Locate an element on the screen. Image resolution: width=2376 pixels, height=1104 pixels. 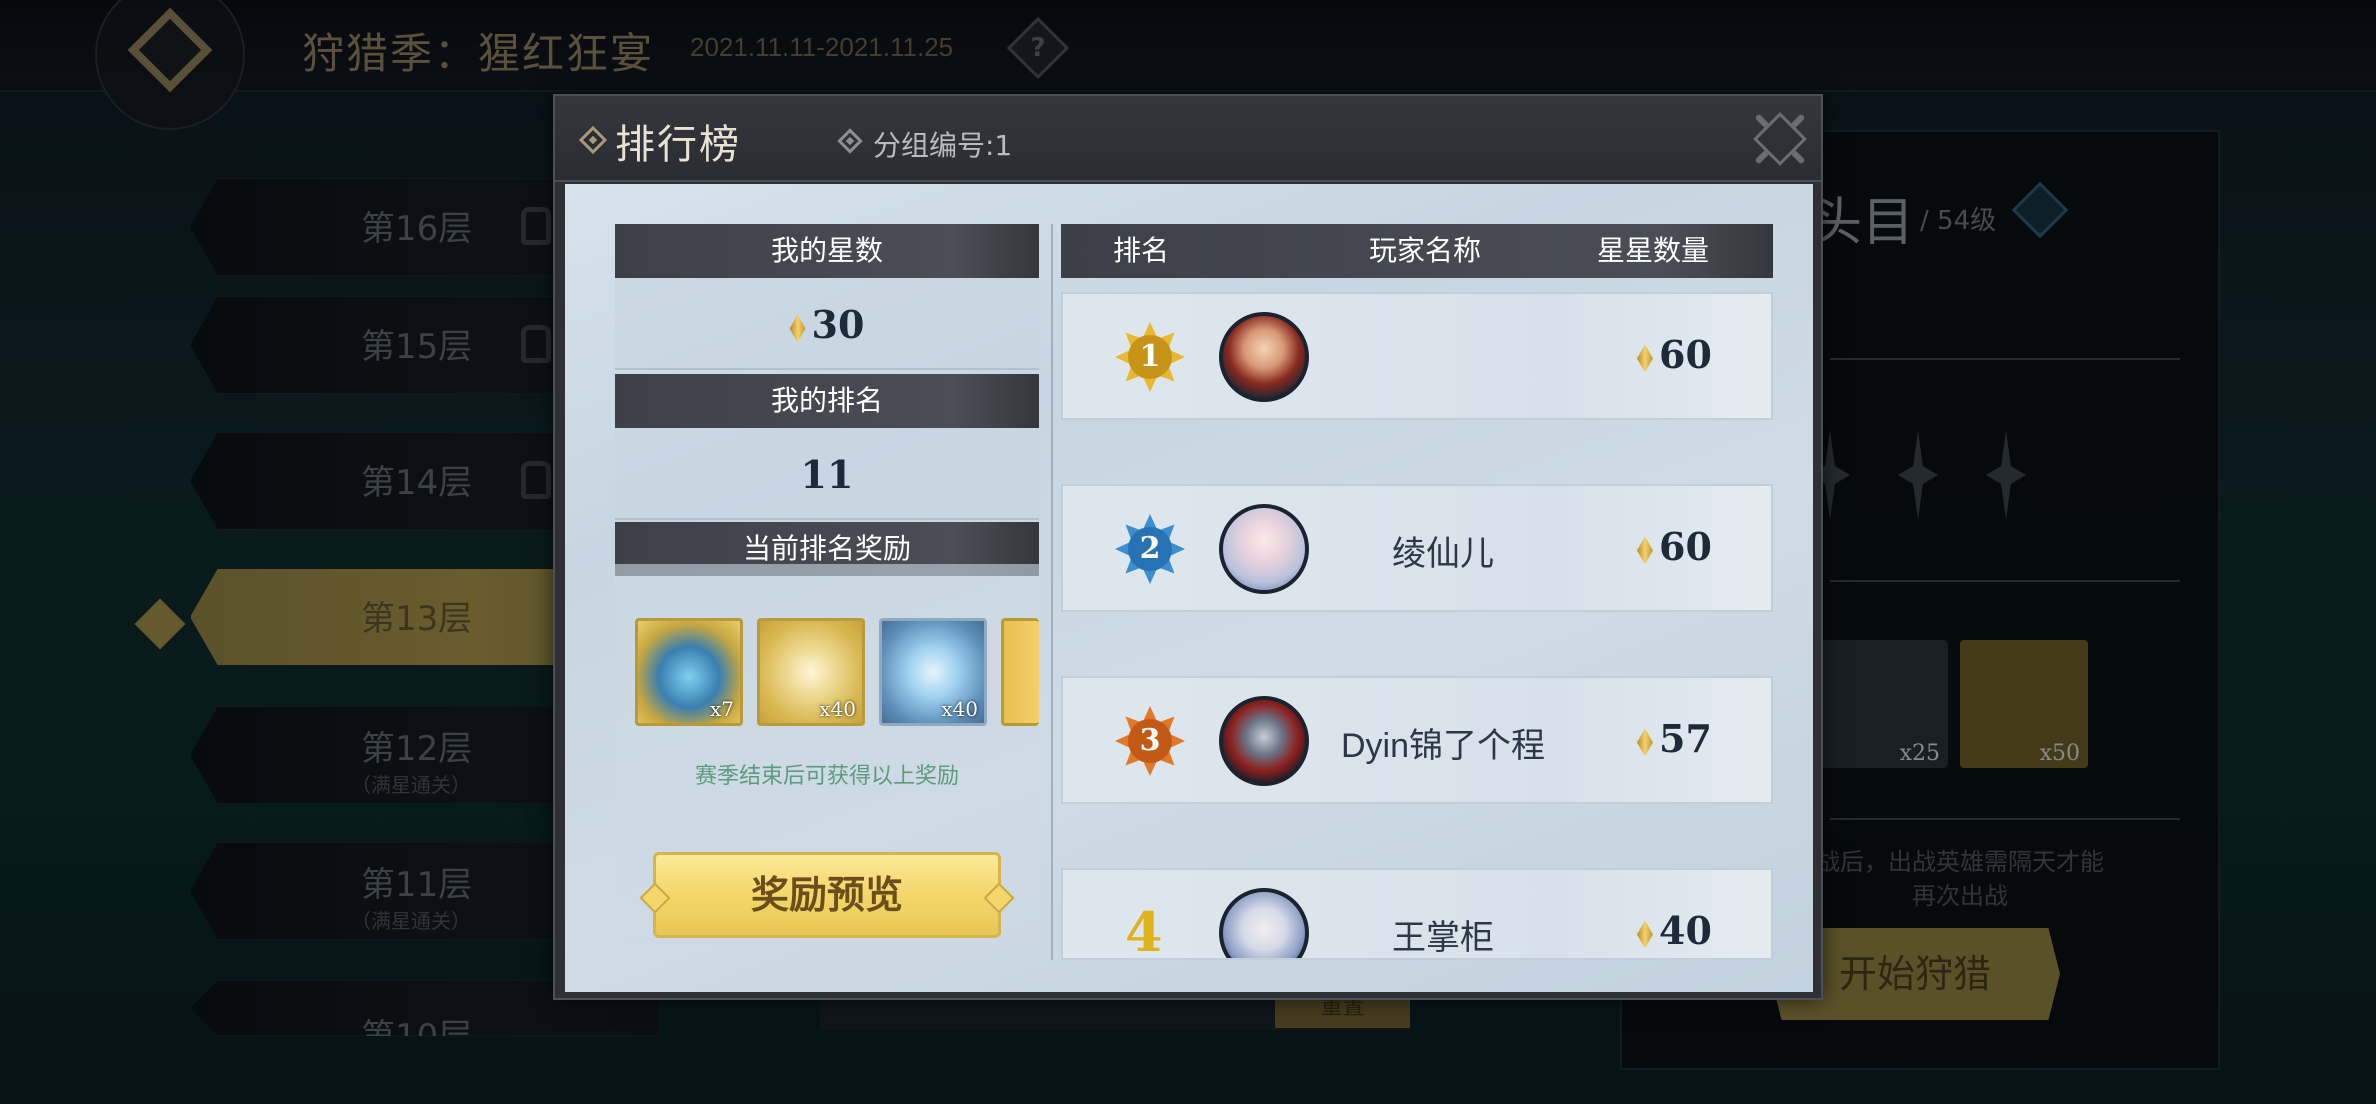
reward-area: x7 x40 x40 赛季结束后可获得以上奖励 奖励预览 is located at coordinates (827, 754).